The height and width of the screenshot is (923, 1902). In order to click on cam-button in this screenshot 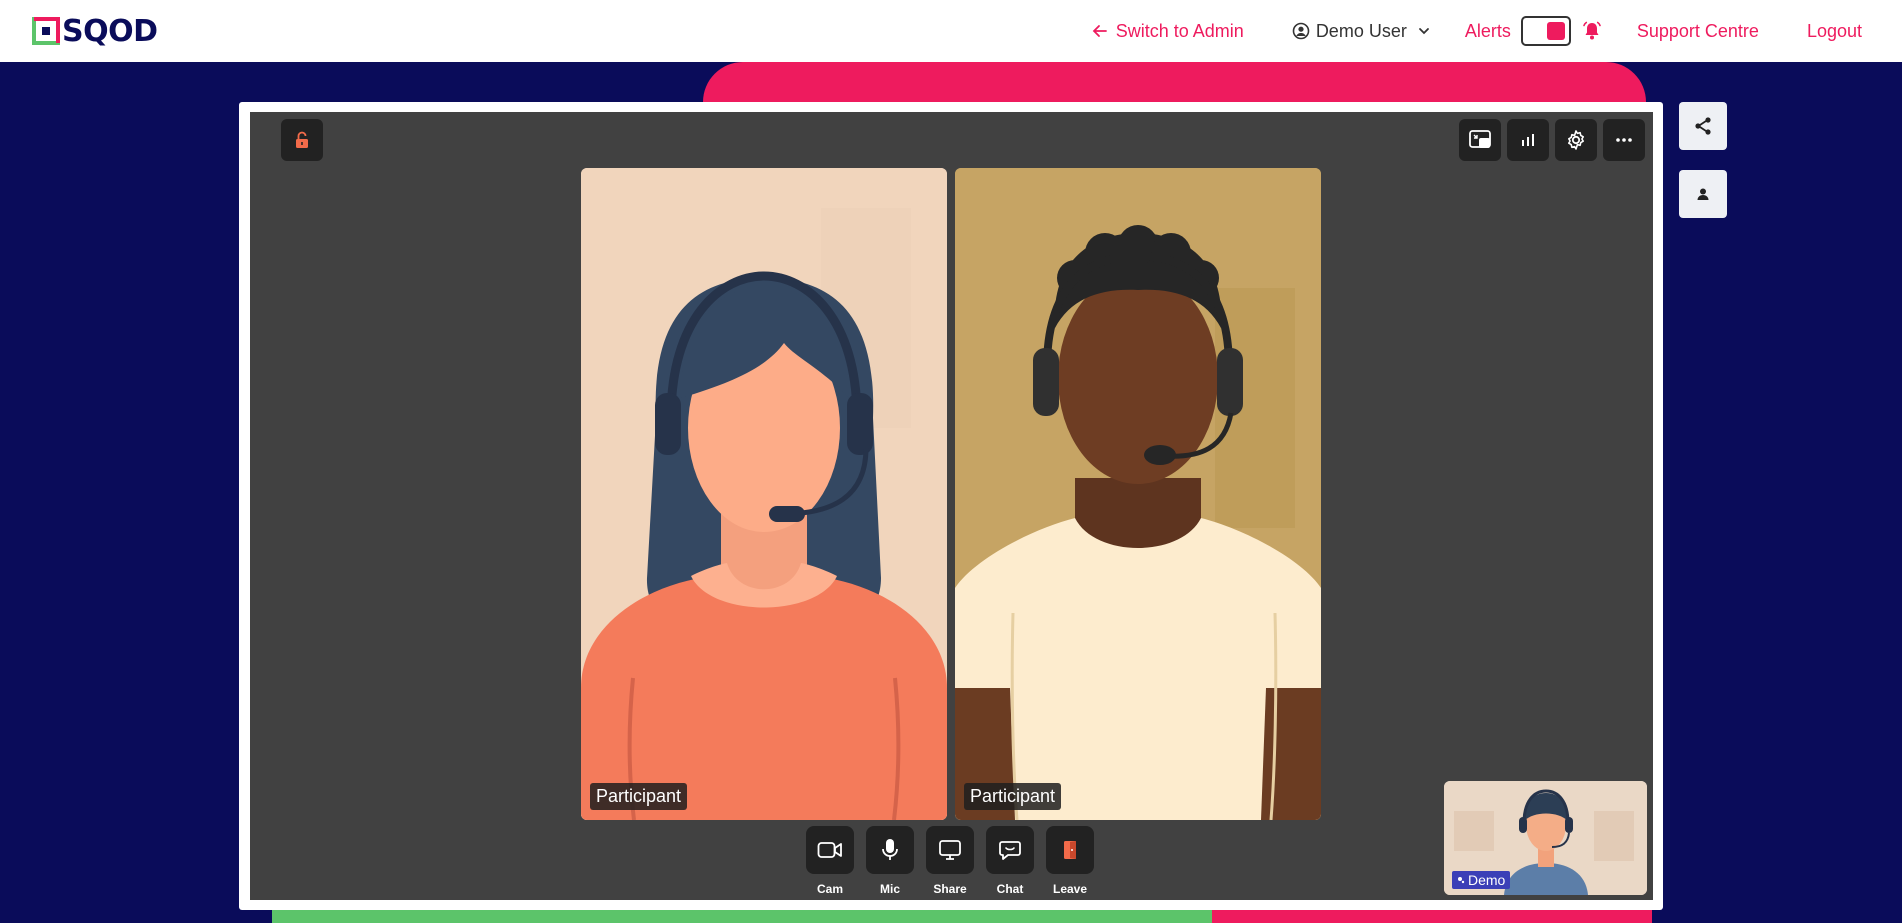, I will do `click(830, 850)`.